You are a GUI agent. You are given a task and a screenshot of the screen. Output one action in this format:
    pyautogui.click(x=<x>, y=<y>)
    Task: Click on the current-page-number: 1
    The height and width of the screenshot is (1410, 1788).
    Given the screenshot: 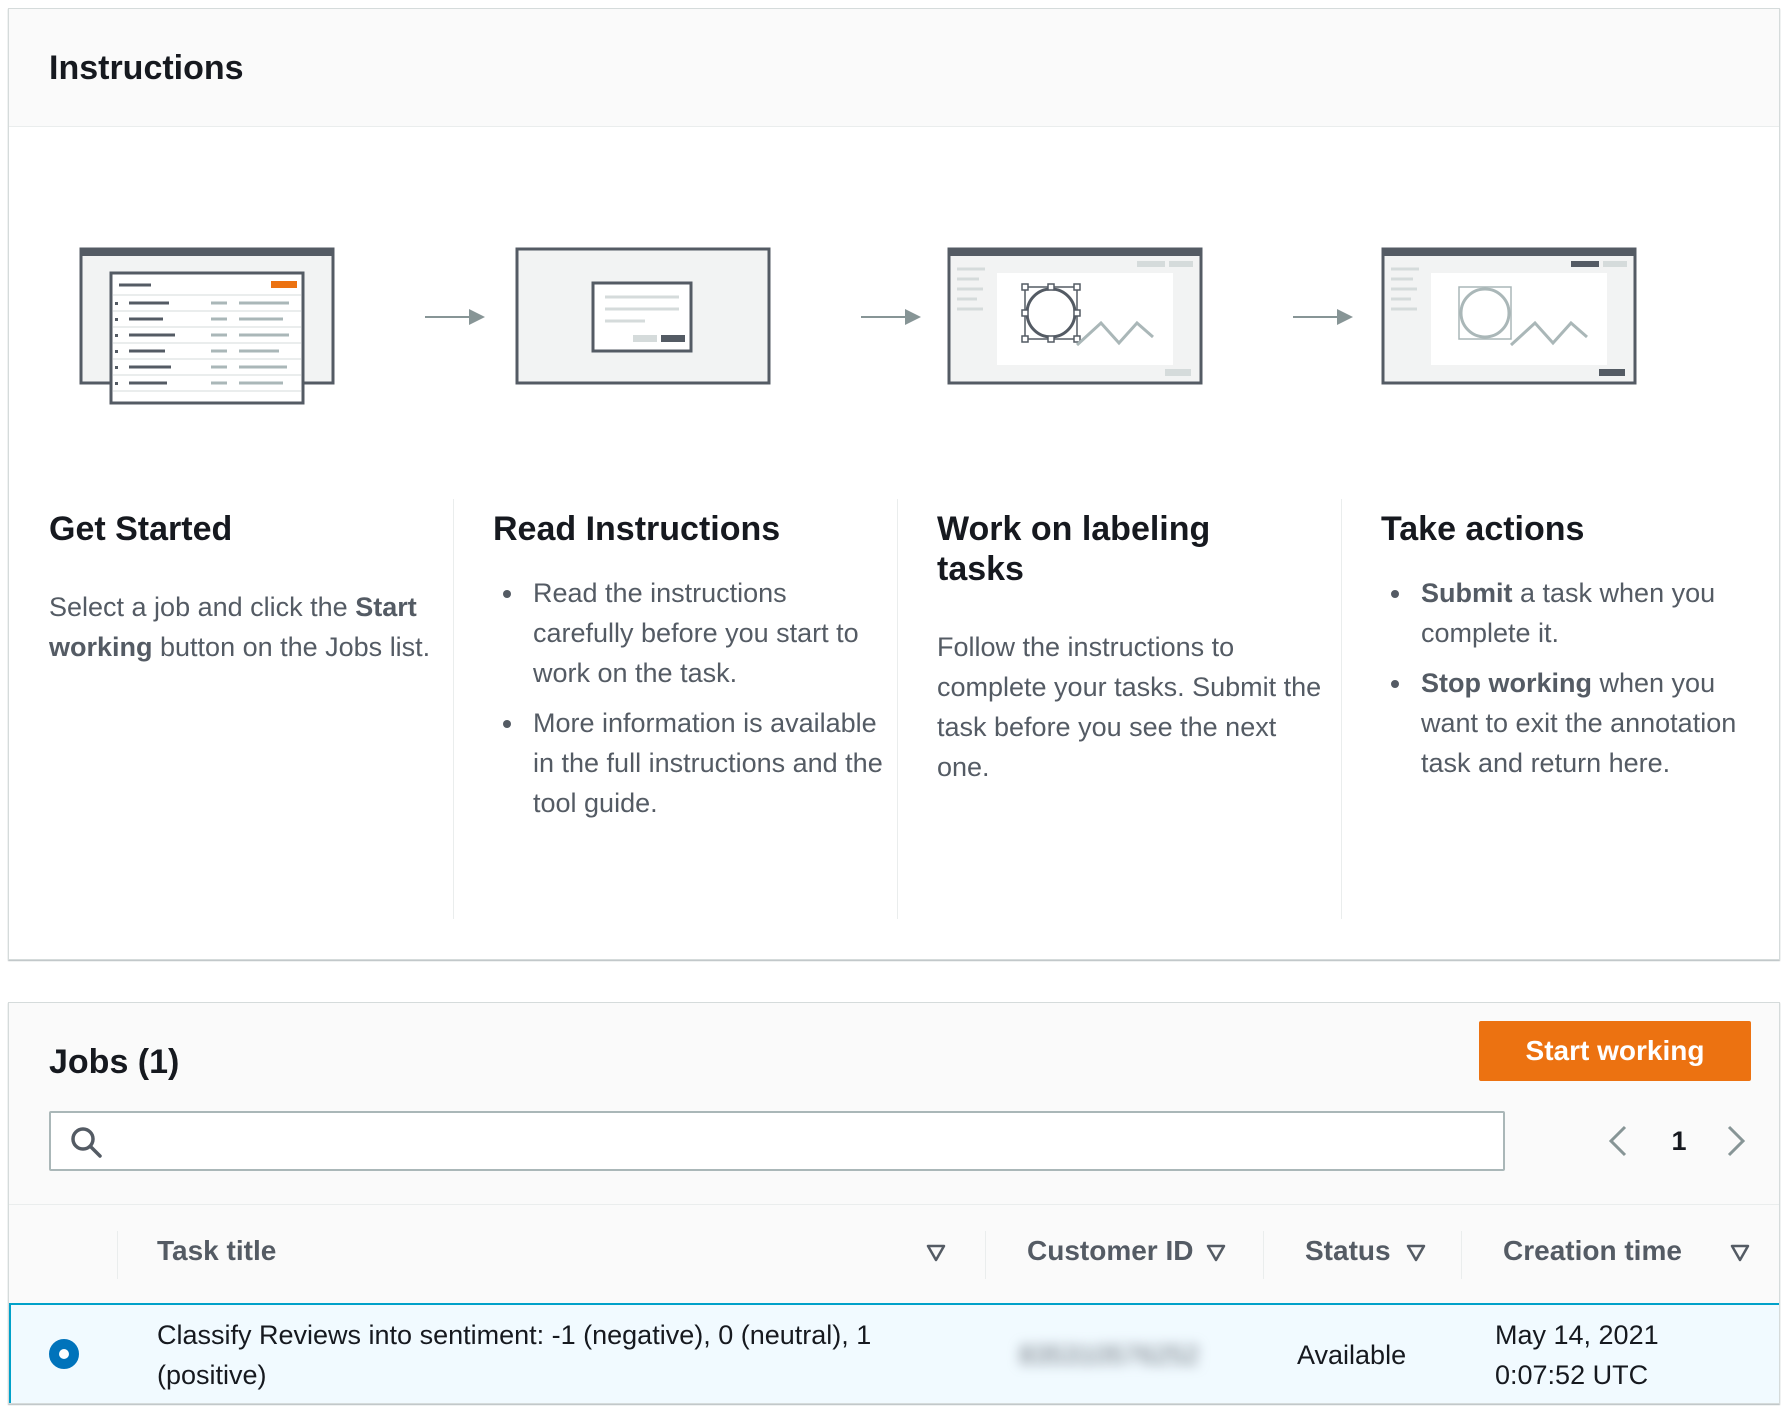 What is the action you would take?
    pyautogui.click(x=1679, y=1141)
    